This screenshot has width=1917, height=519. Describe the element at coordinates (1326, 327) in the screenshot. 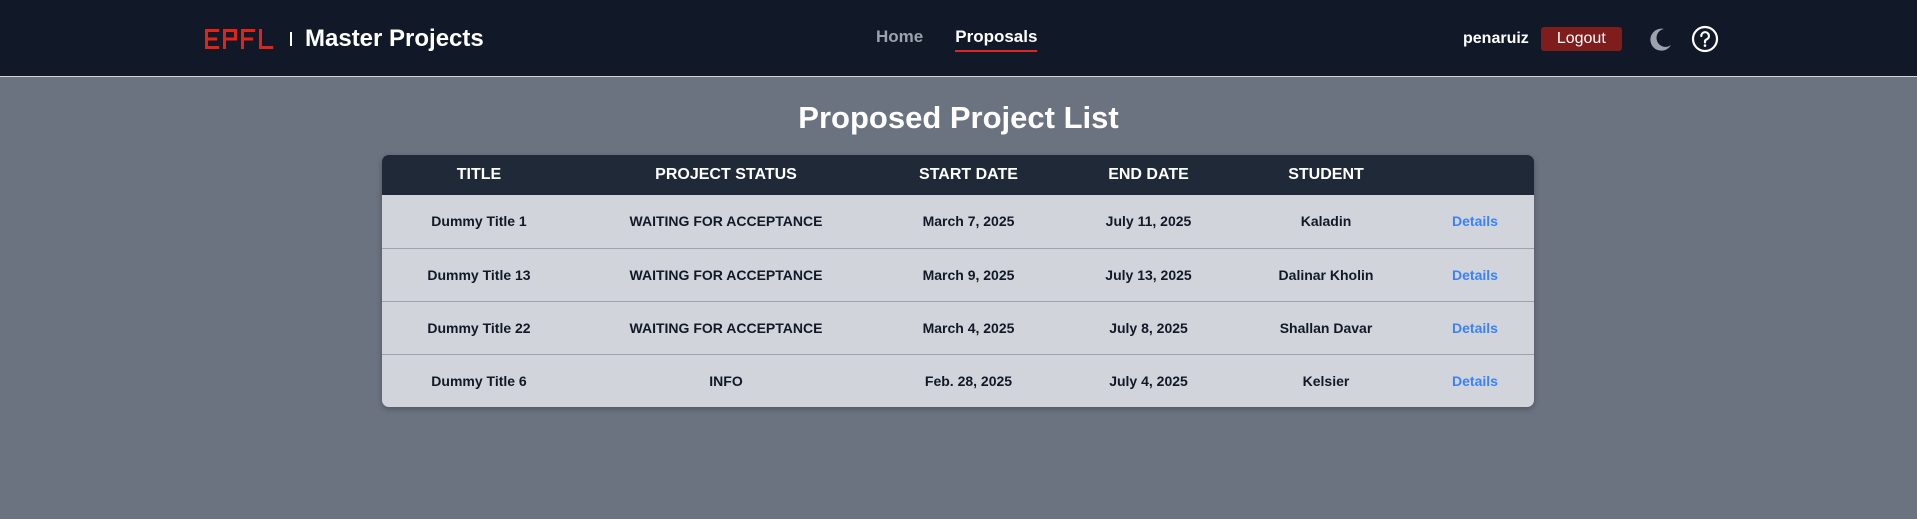

I see `cell-student: Shallan Davar` at that location.